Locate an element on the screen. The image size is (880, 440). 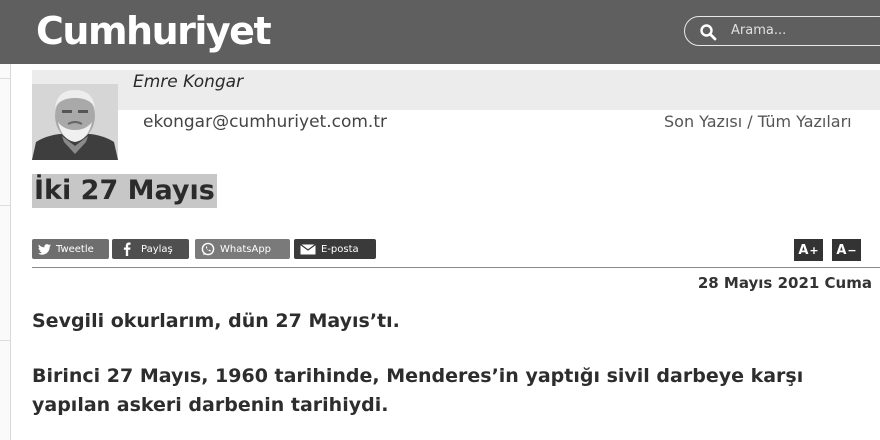
tweet-label: Tweetle is located at coordinates (75, 249).